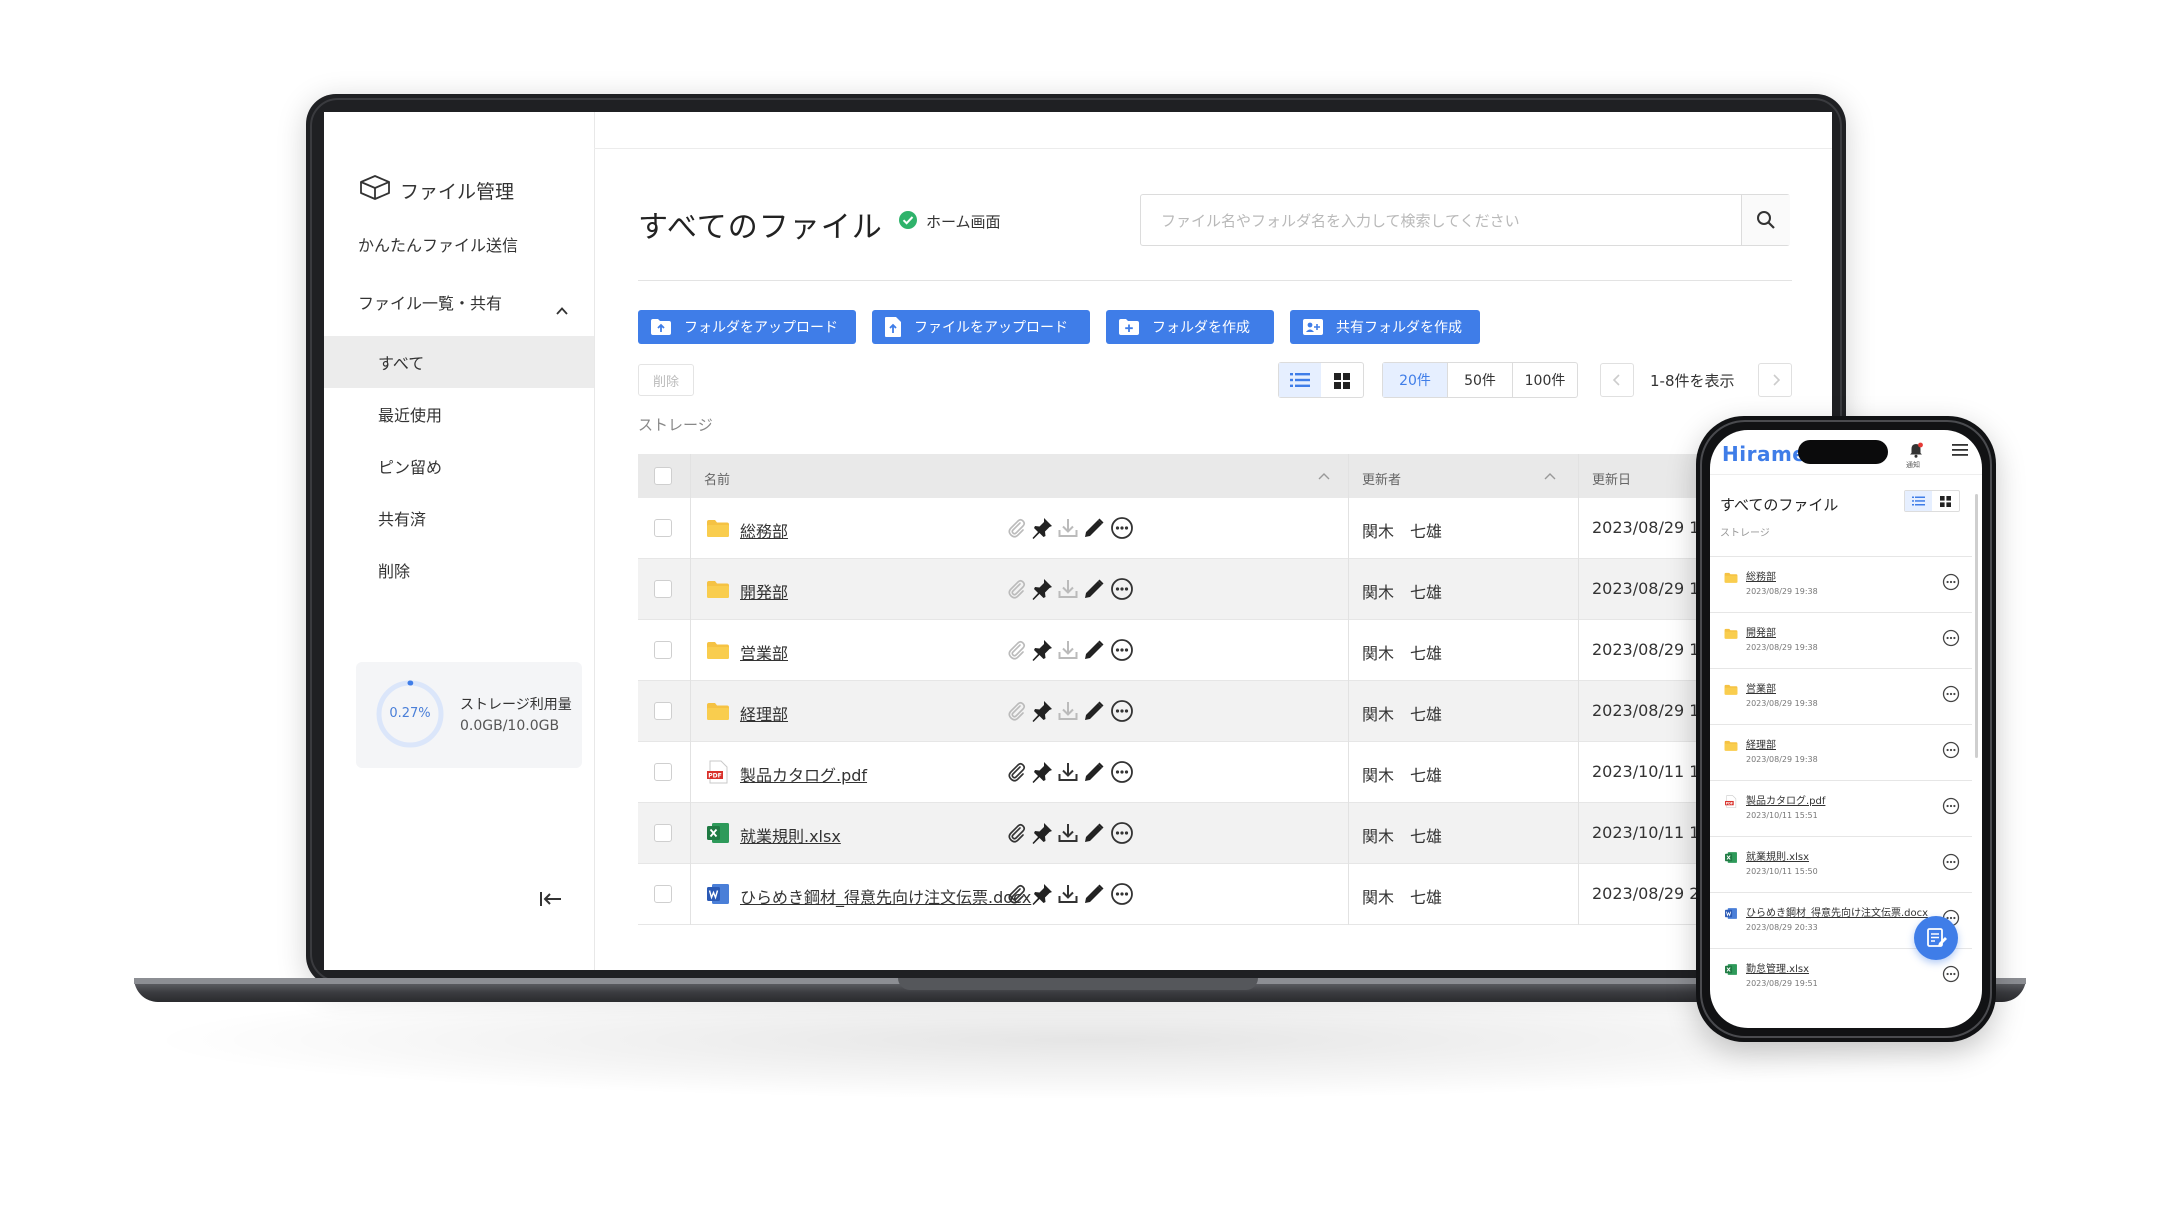 The height and width of the screenshot is (1216, 2160). Describe the element at coordinates (764, 591) in the screenshot. I see `file-name-link: 開発部` at that location.